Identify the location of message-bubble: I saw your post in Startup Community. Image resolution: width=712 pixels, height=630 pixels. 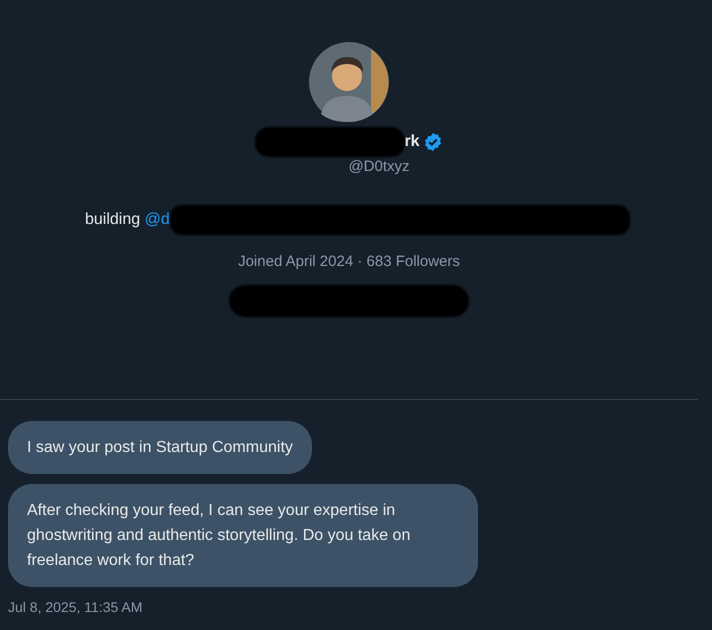
(160, 447).